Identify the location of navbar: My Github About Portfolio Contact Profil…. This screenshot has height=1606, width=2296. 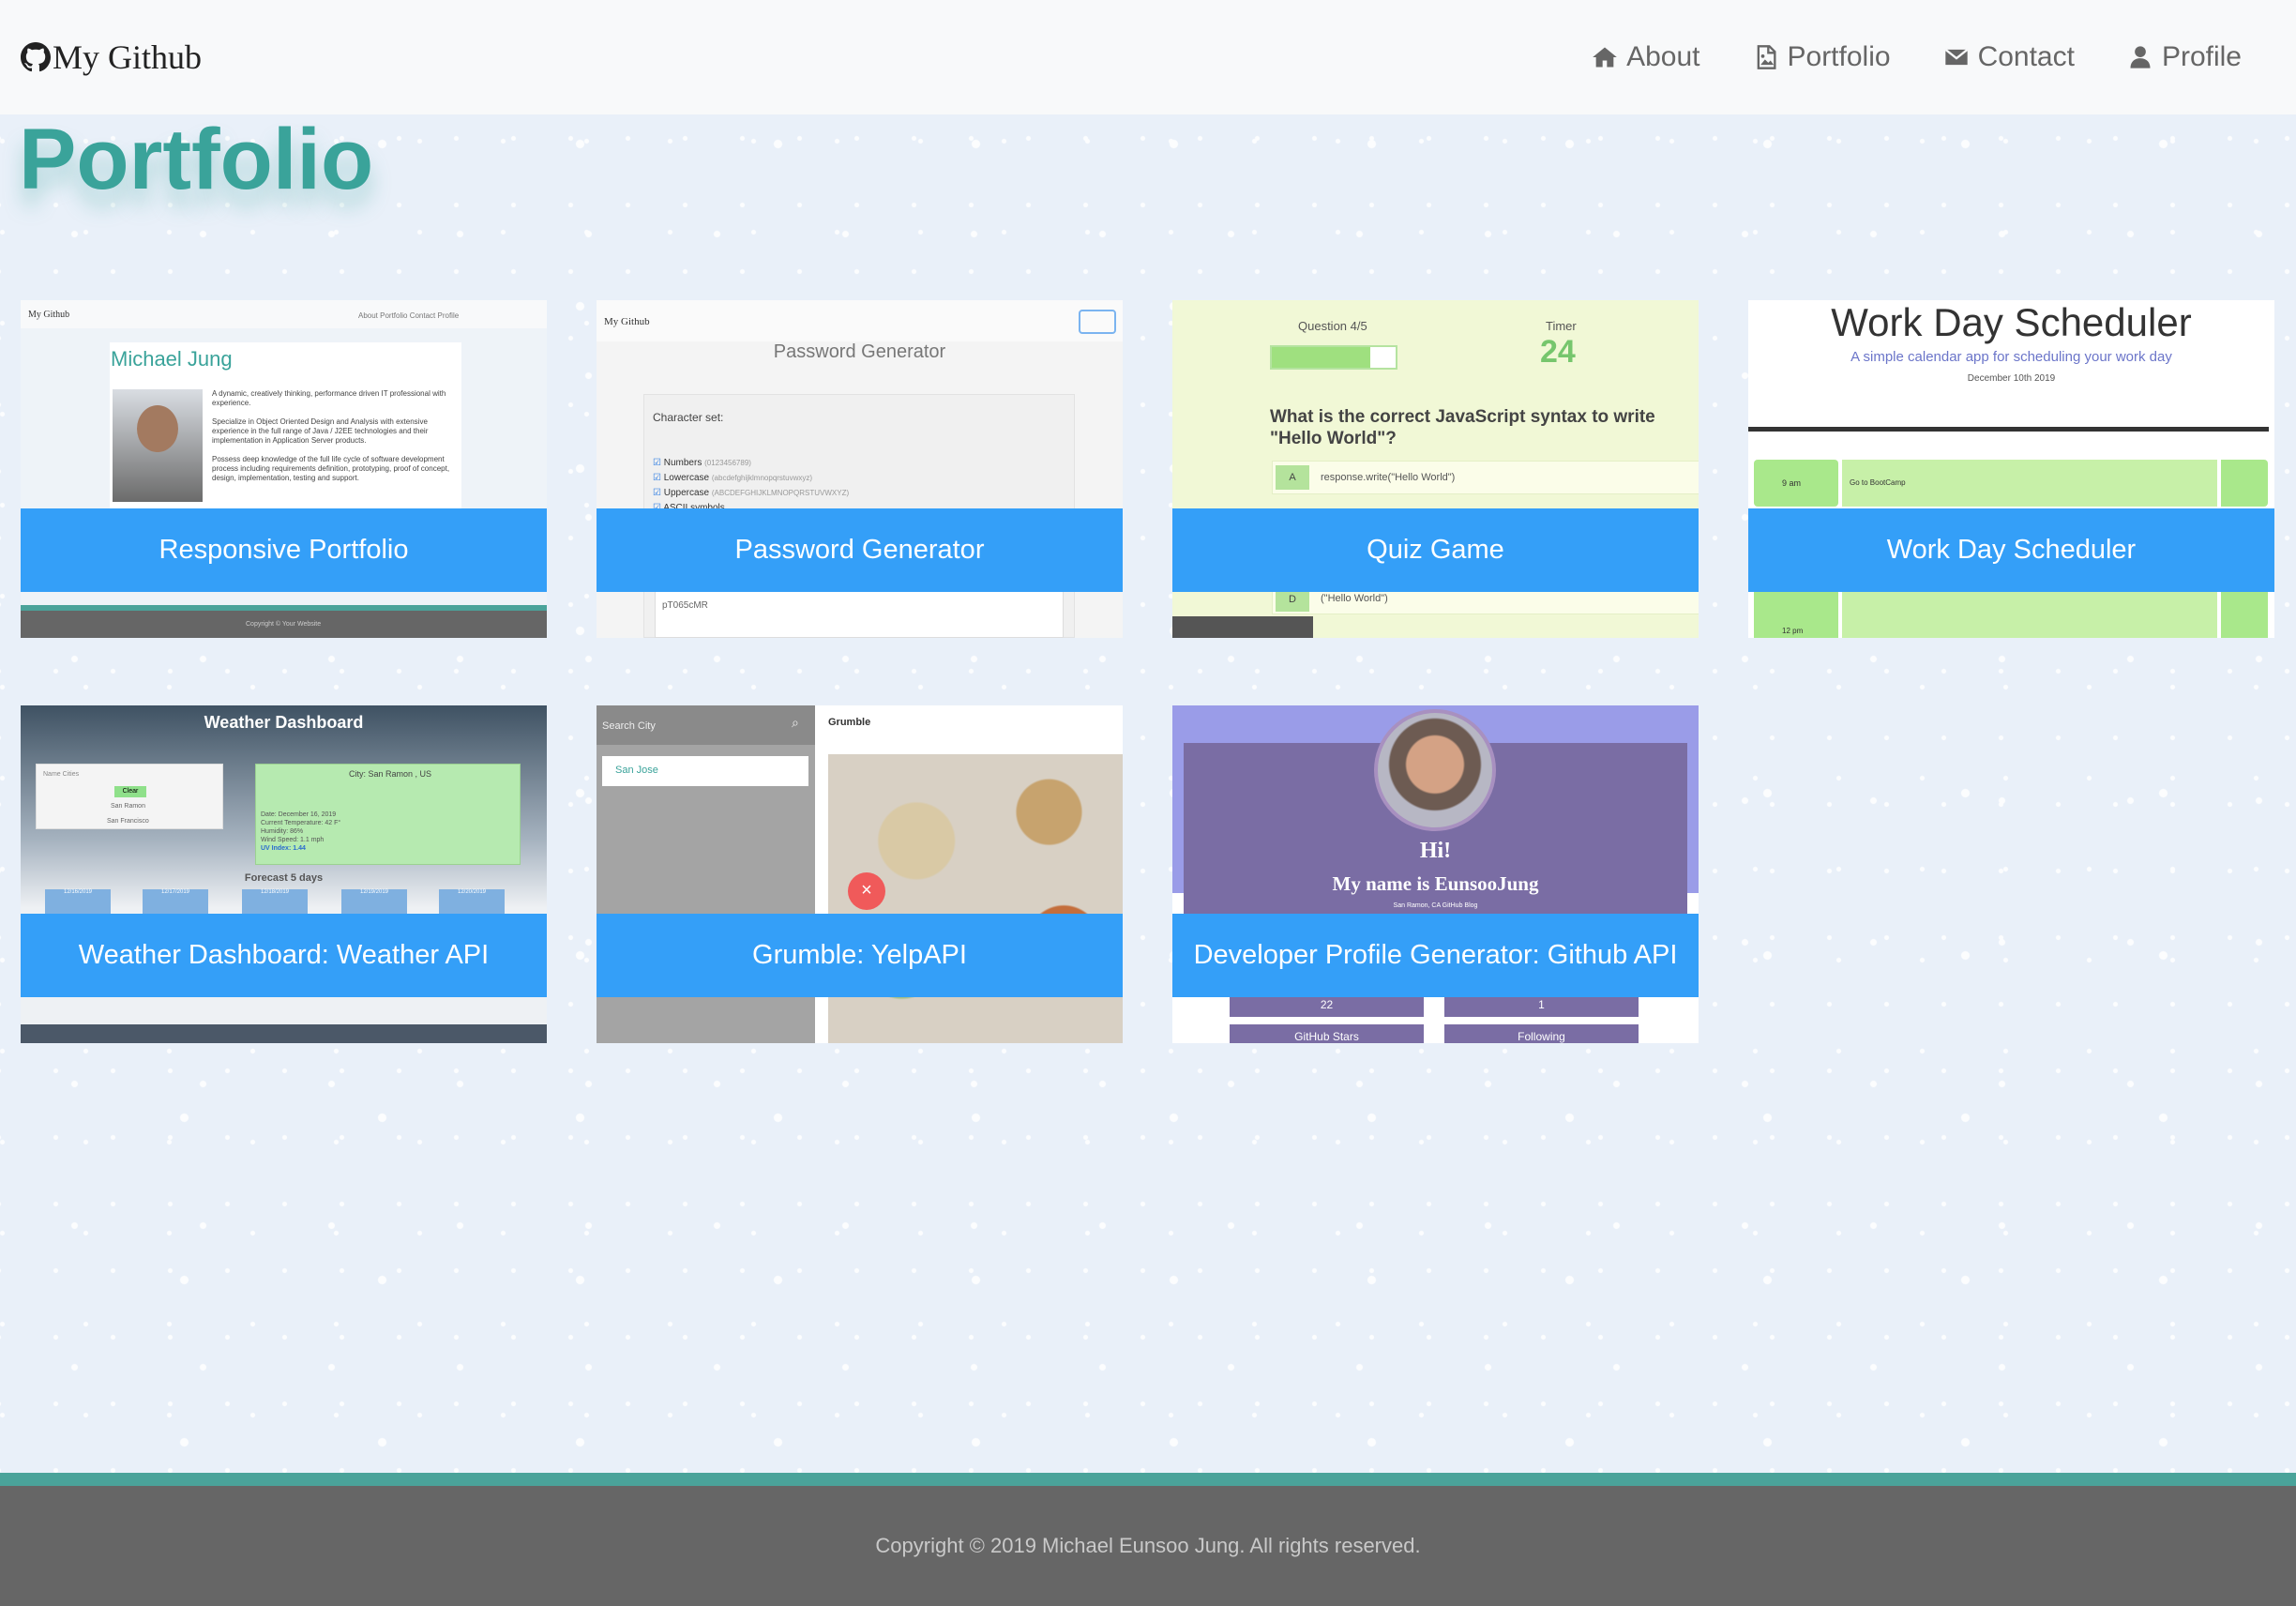
(1148, 57).